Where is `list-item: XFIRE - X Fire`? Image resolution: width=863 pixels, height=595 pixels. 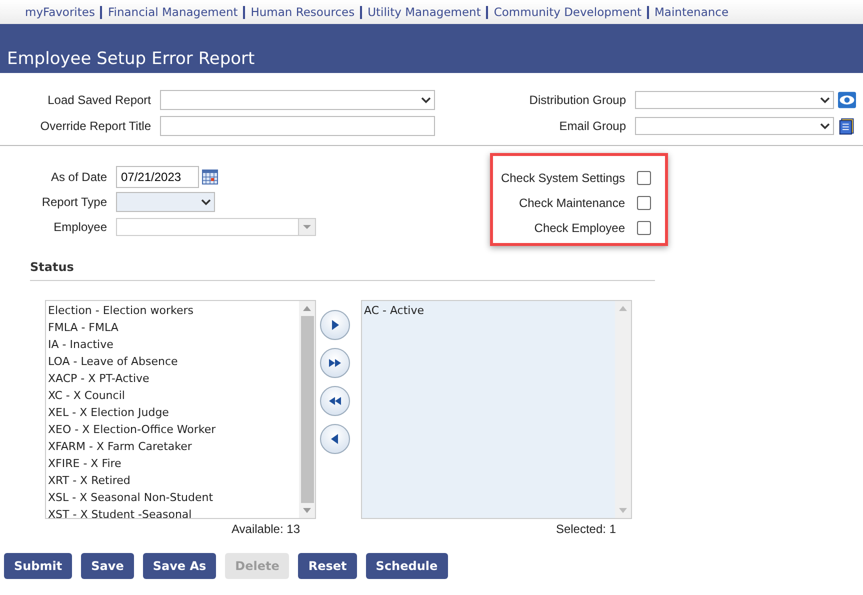 list-item: XFIRE - X Fire is located at coordinates (172, 463).